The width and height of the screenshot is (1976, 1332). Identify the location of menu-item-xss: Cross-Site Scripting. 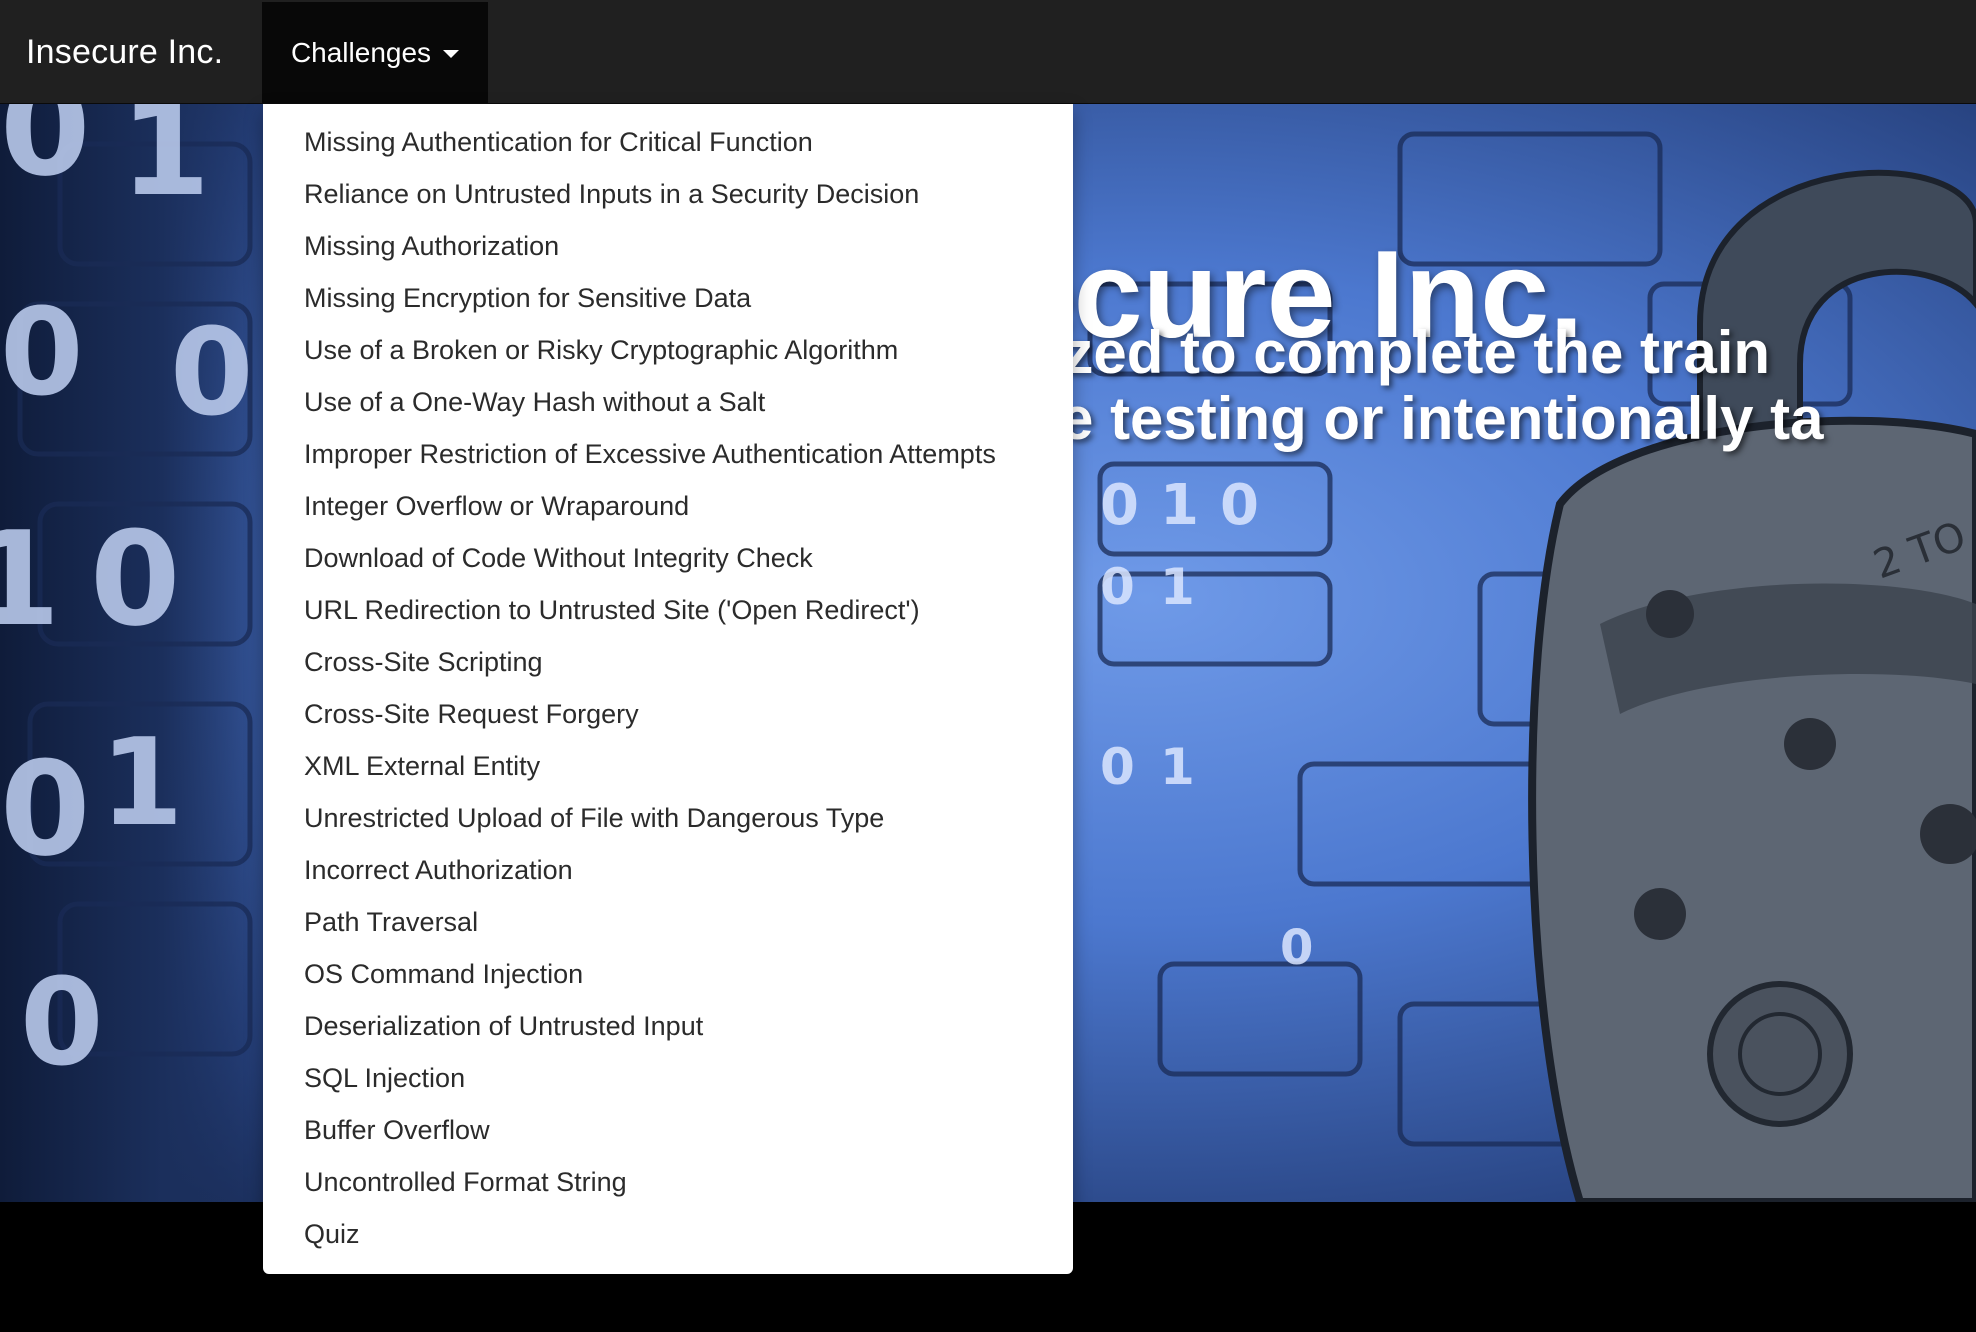
(668, 662).